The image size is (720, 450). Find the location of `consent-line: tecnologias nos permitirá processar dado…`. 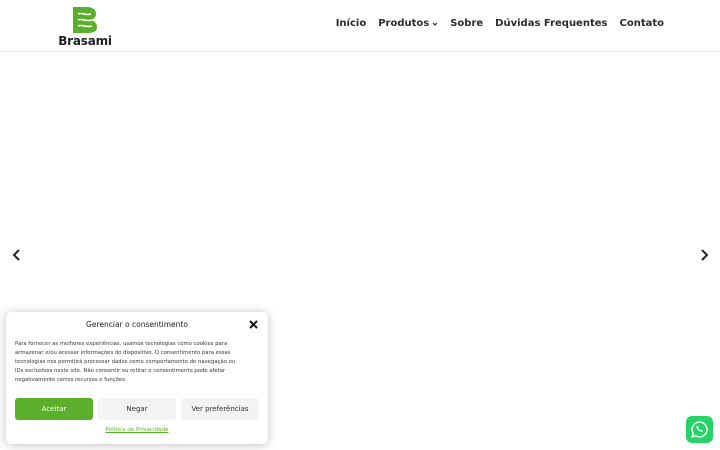

consent-line: tecnologias nos permitirá processar dado… is located at coordinates (125, 362).